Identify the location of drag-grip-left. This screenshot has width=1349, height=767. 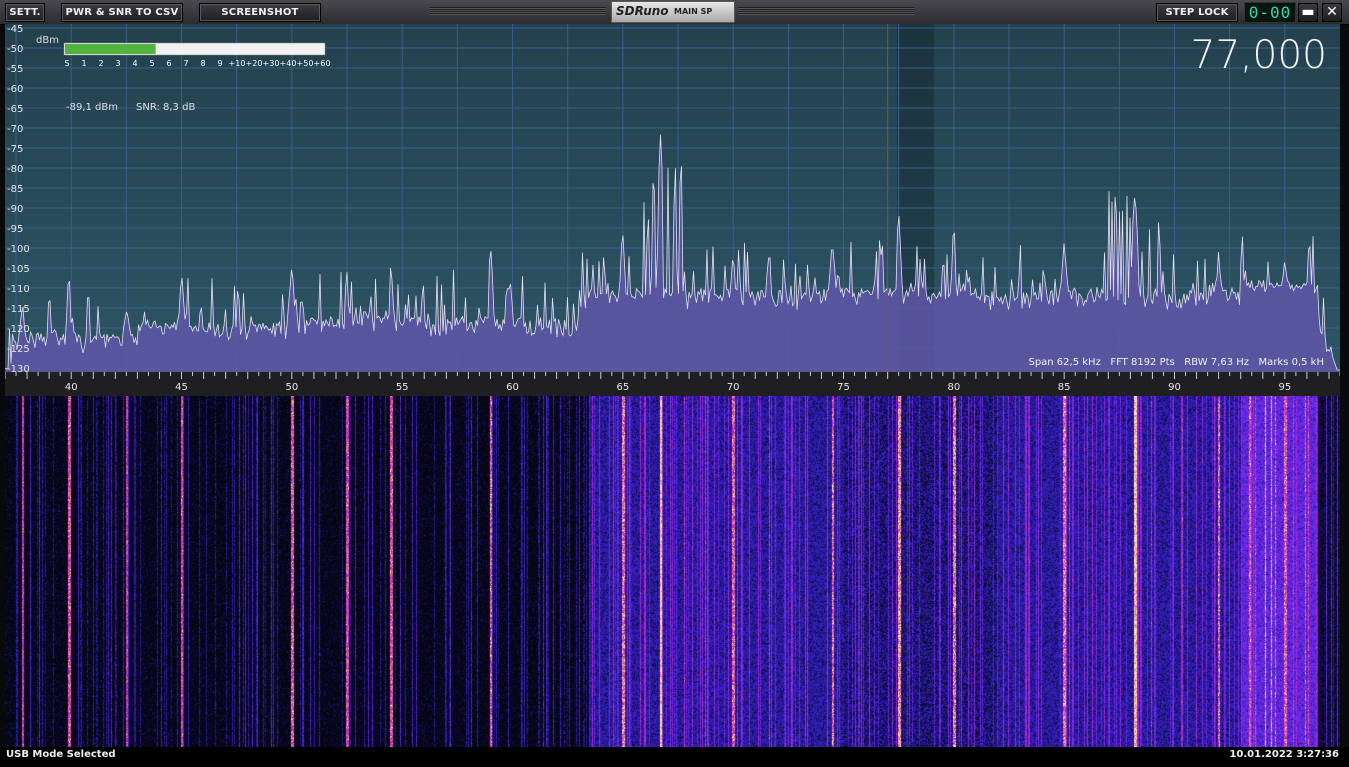
(518, 11).